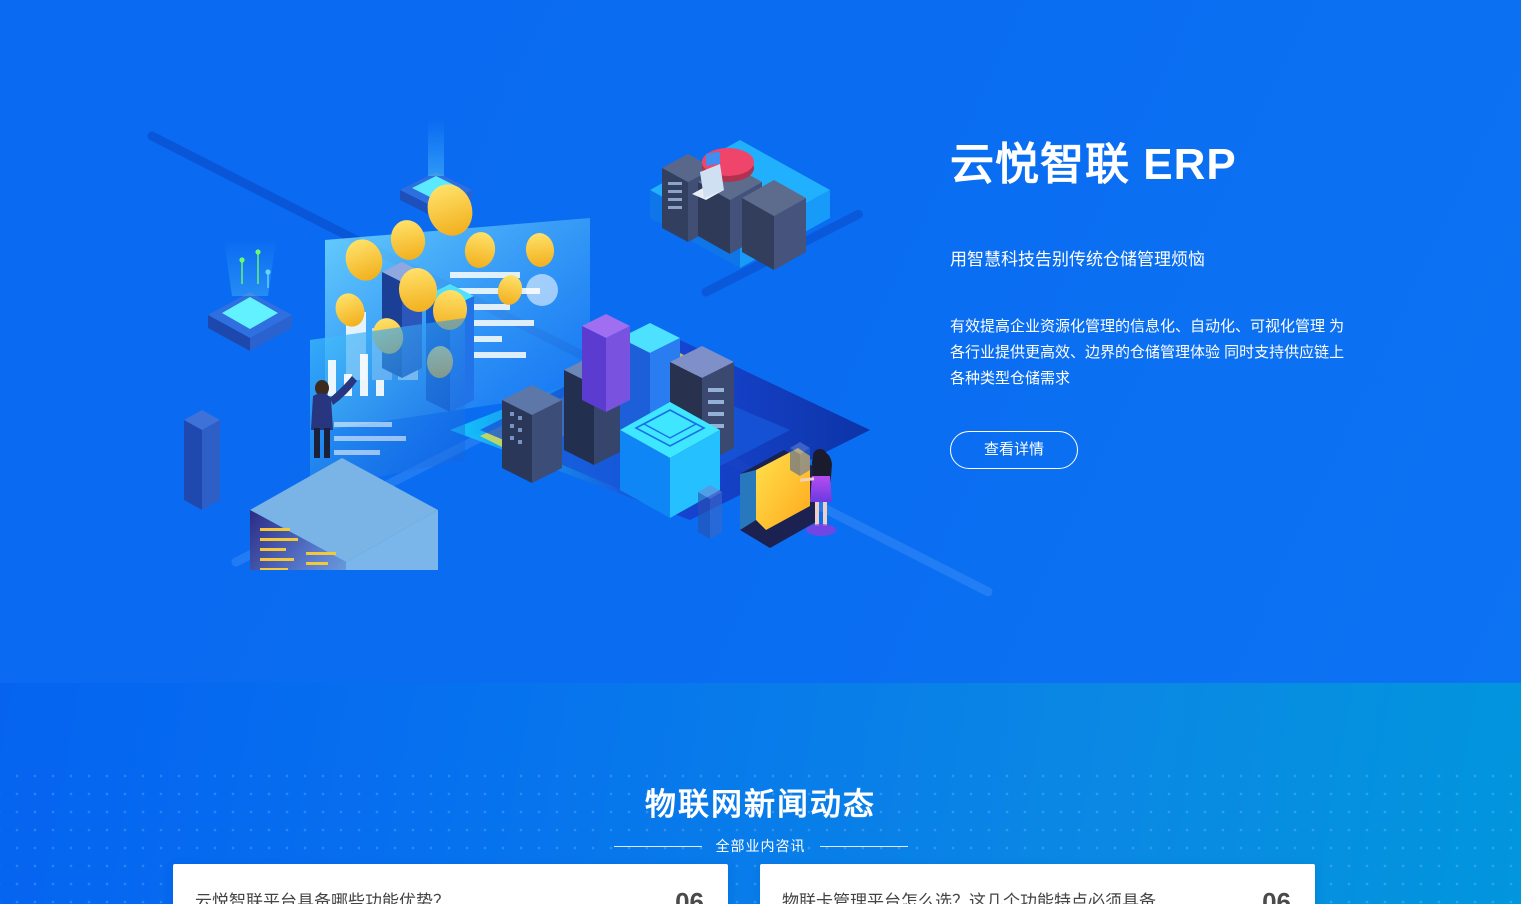 This screenshot has height=904, width=1521. What do you see at coordinates (1077, 259) in the screenshot?
I see `hero-subtitle: 用智慧科技告别传统仓储管理烦恼` at bounding box center [1077, 259].